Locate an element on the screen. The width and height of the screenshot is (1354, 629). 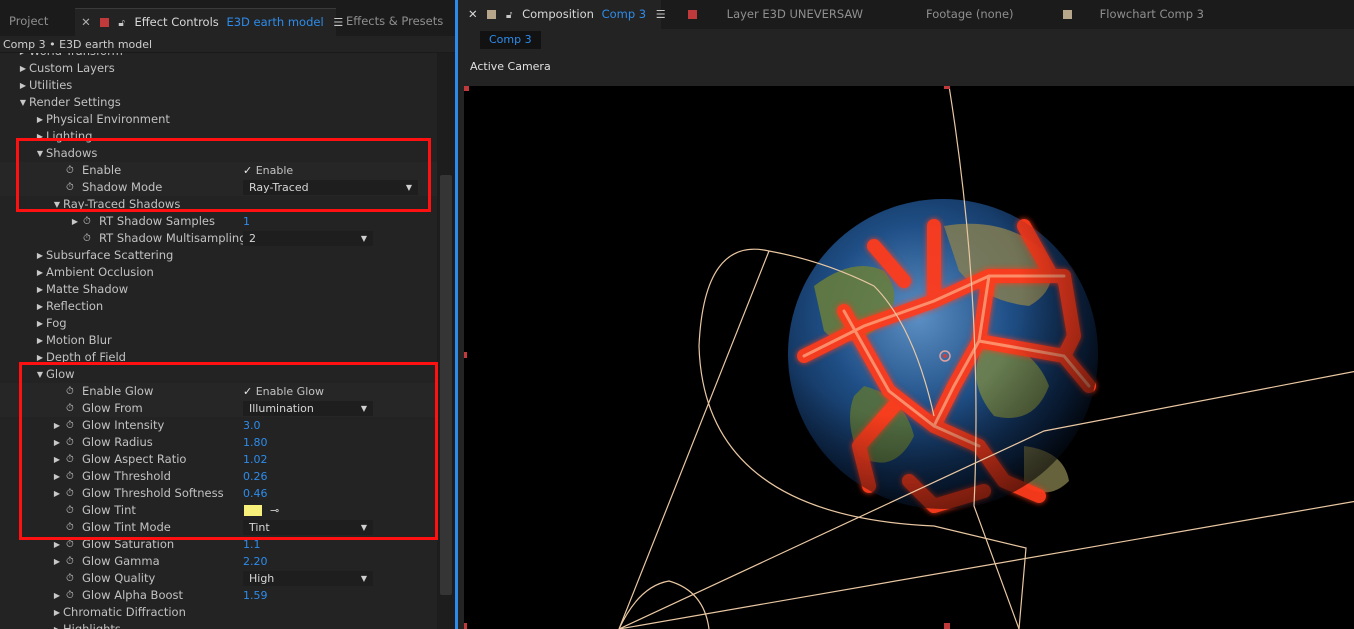
property-row: ▶ ⏱ Glow Radius 1.80 is located at coordinates (218, 442).